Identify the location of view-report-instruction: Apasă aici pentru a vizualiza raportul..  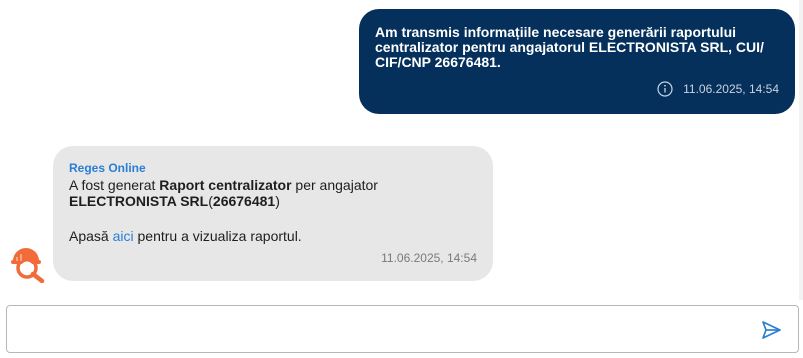
(273, 236).